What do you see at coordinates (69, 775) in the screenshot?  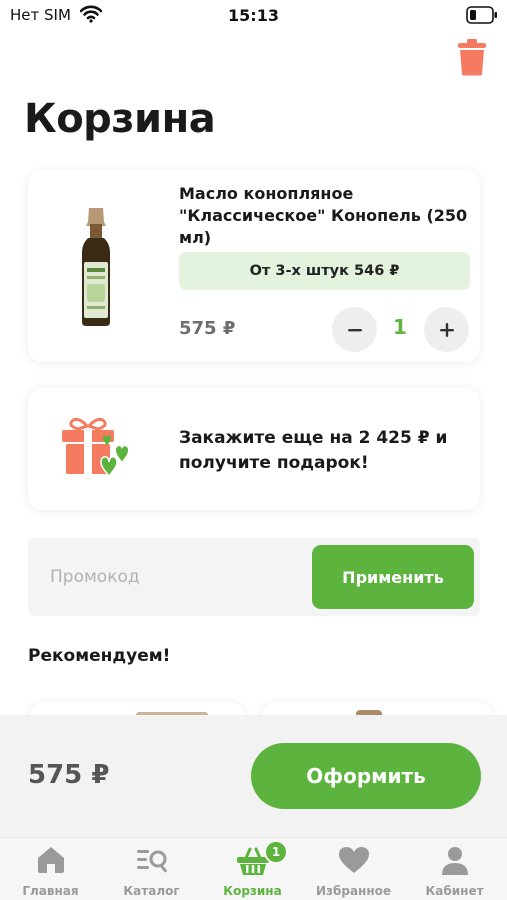 I see `total-price: 575 ₽` at bounding box center [69, 775].